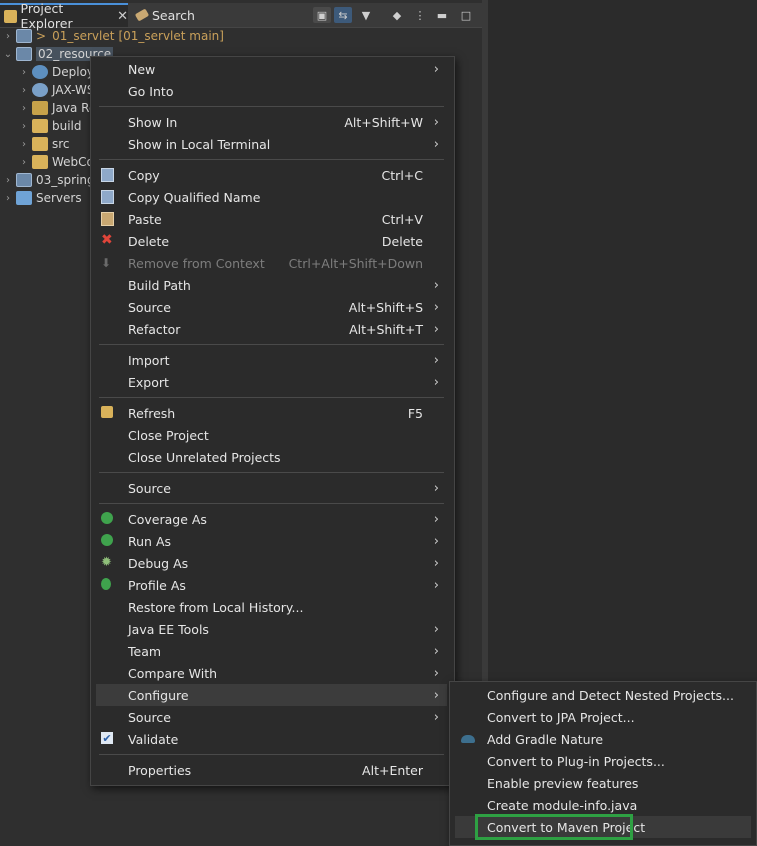  What do you see at coordinates (271, 69) in the screenshot?
I see `menu-item-new: New ›` at bounding box center [271, 69].